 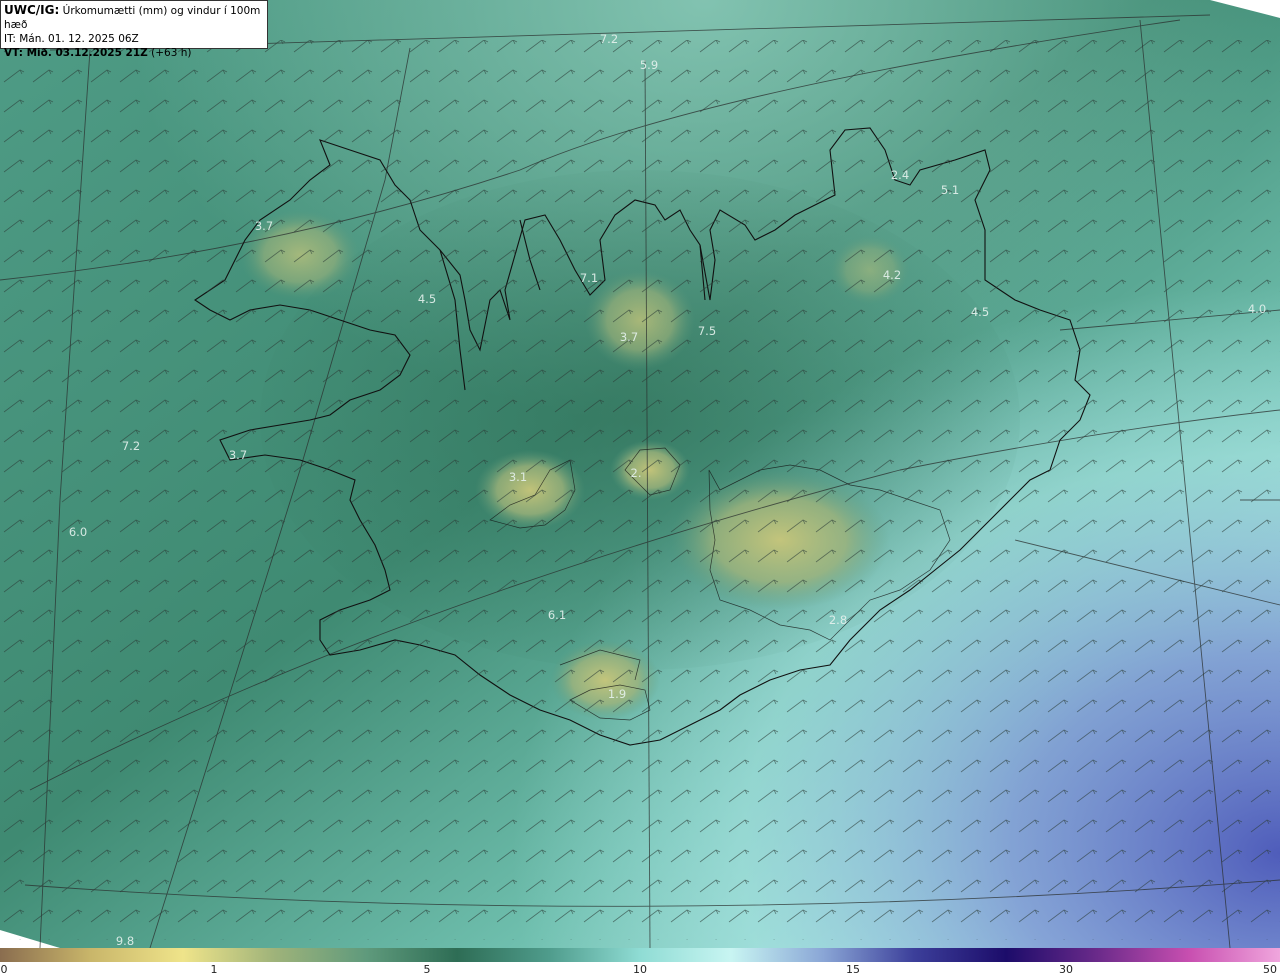 I want to click on map-label: 7.1, so click(x=589, y=278).